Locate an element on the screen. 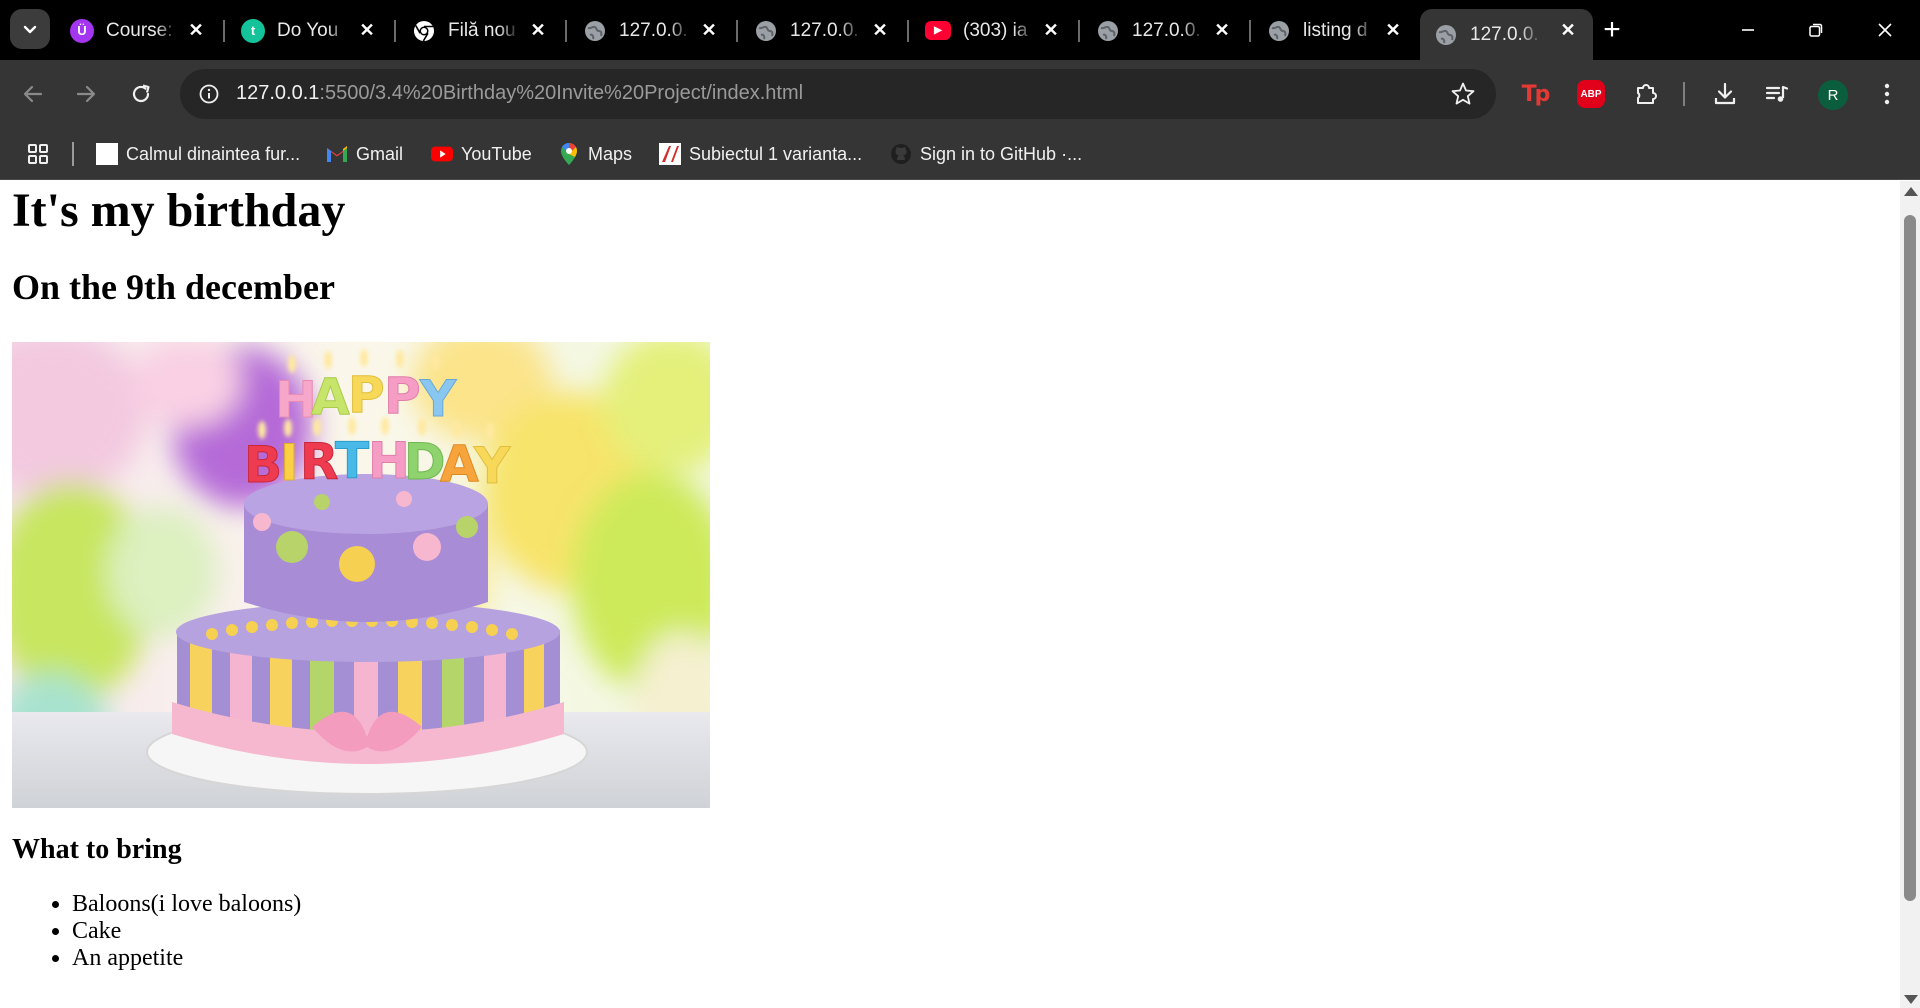 The width and height of the screenshot is (1920, 1008). svg-text: R is located at coordinates (319, 462).